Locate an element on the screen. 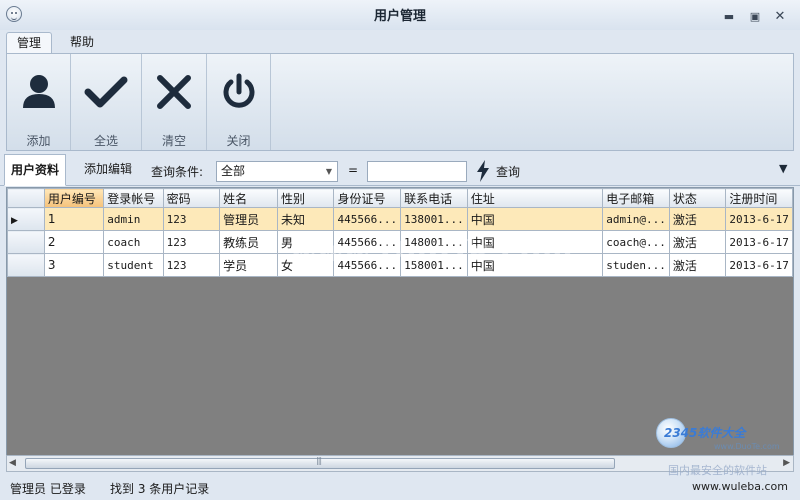  watermark-site-sub: www.DuoTe.com is located at coordinates (747, 446).